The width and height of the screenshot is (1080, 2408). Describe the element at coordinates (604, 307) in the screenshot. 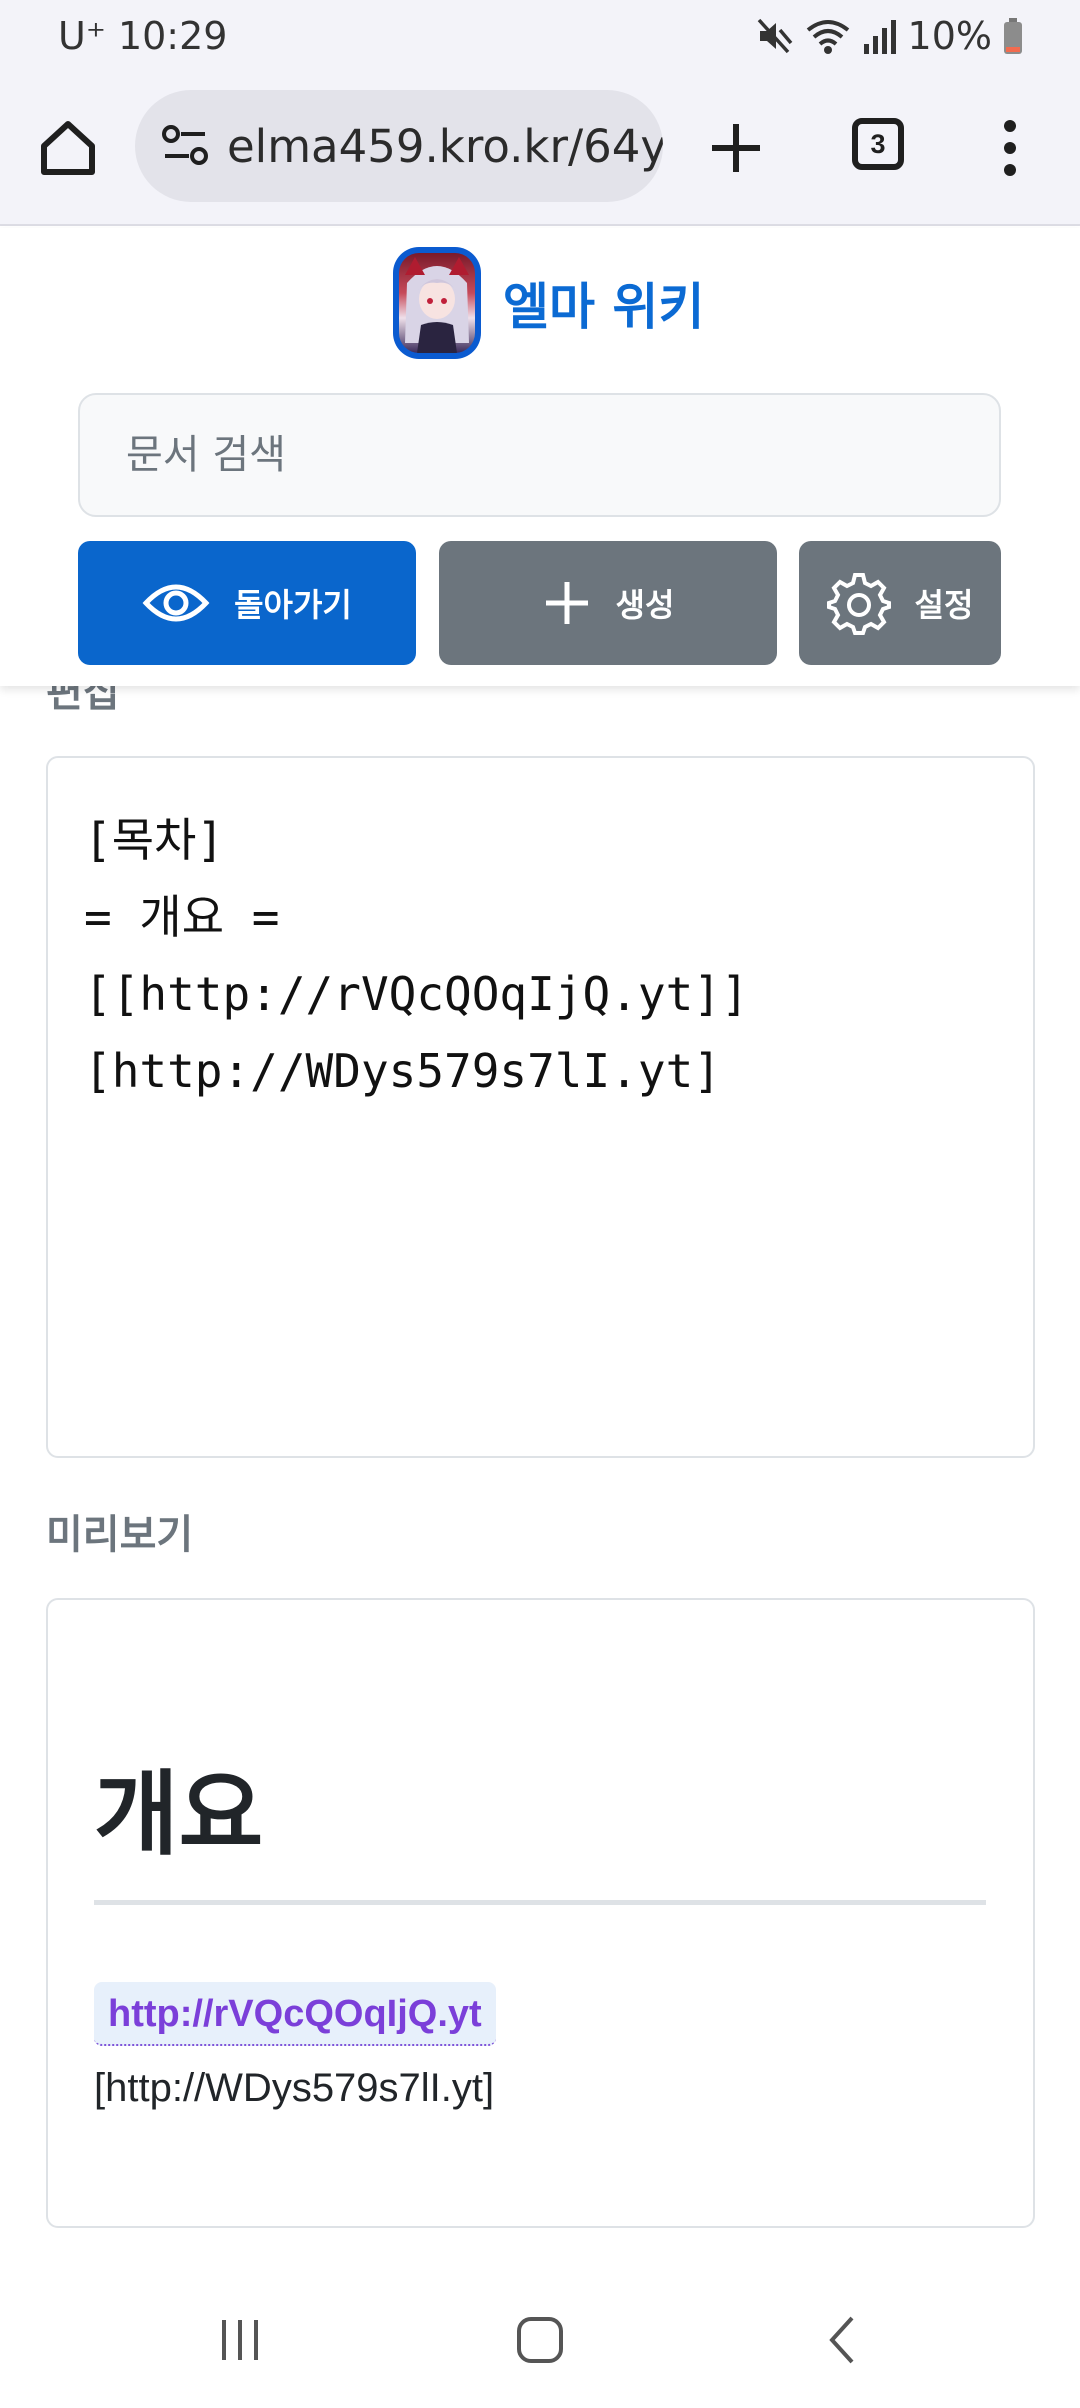

I see `site-name: 엘마 위키` at that location.